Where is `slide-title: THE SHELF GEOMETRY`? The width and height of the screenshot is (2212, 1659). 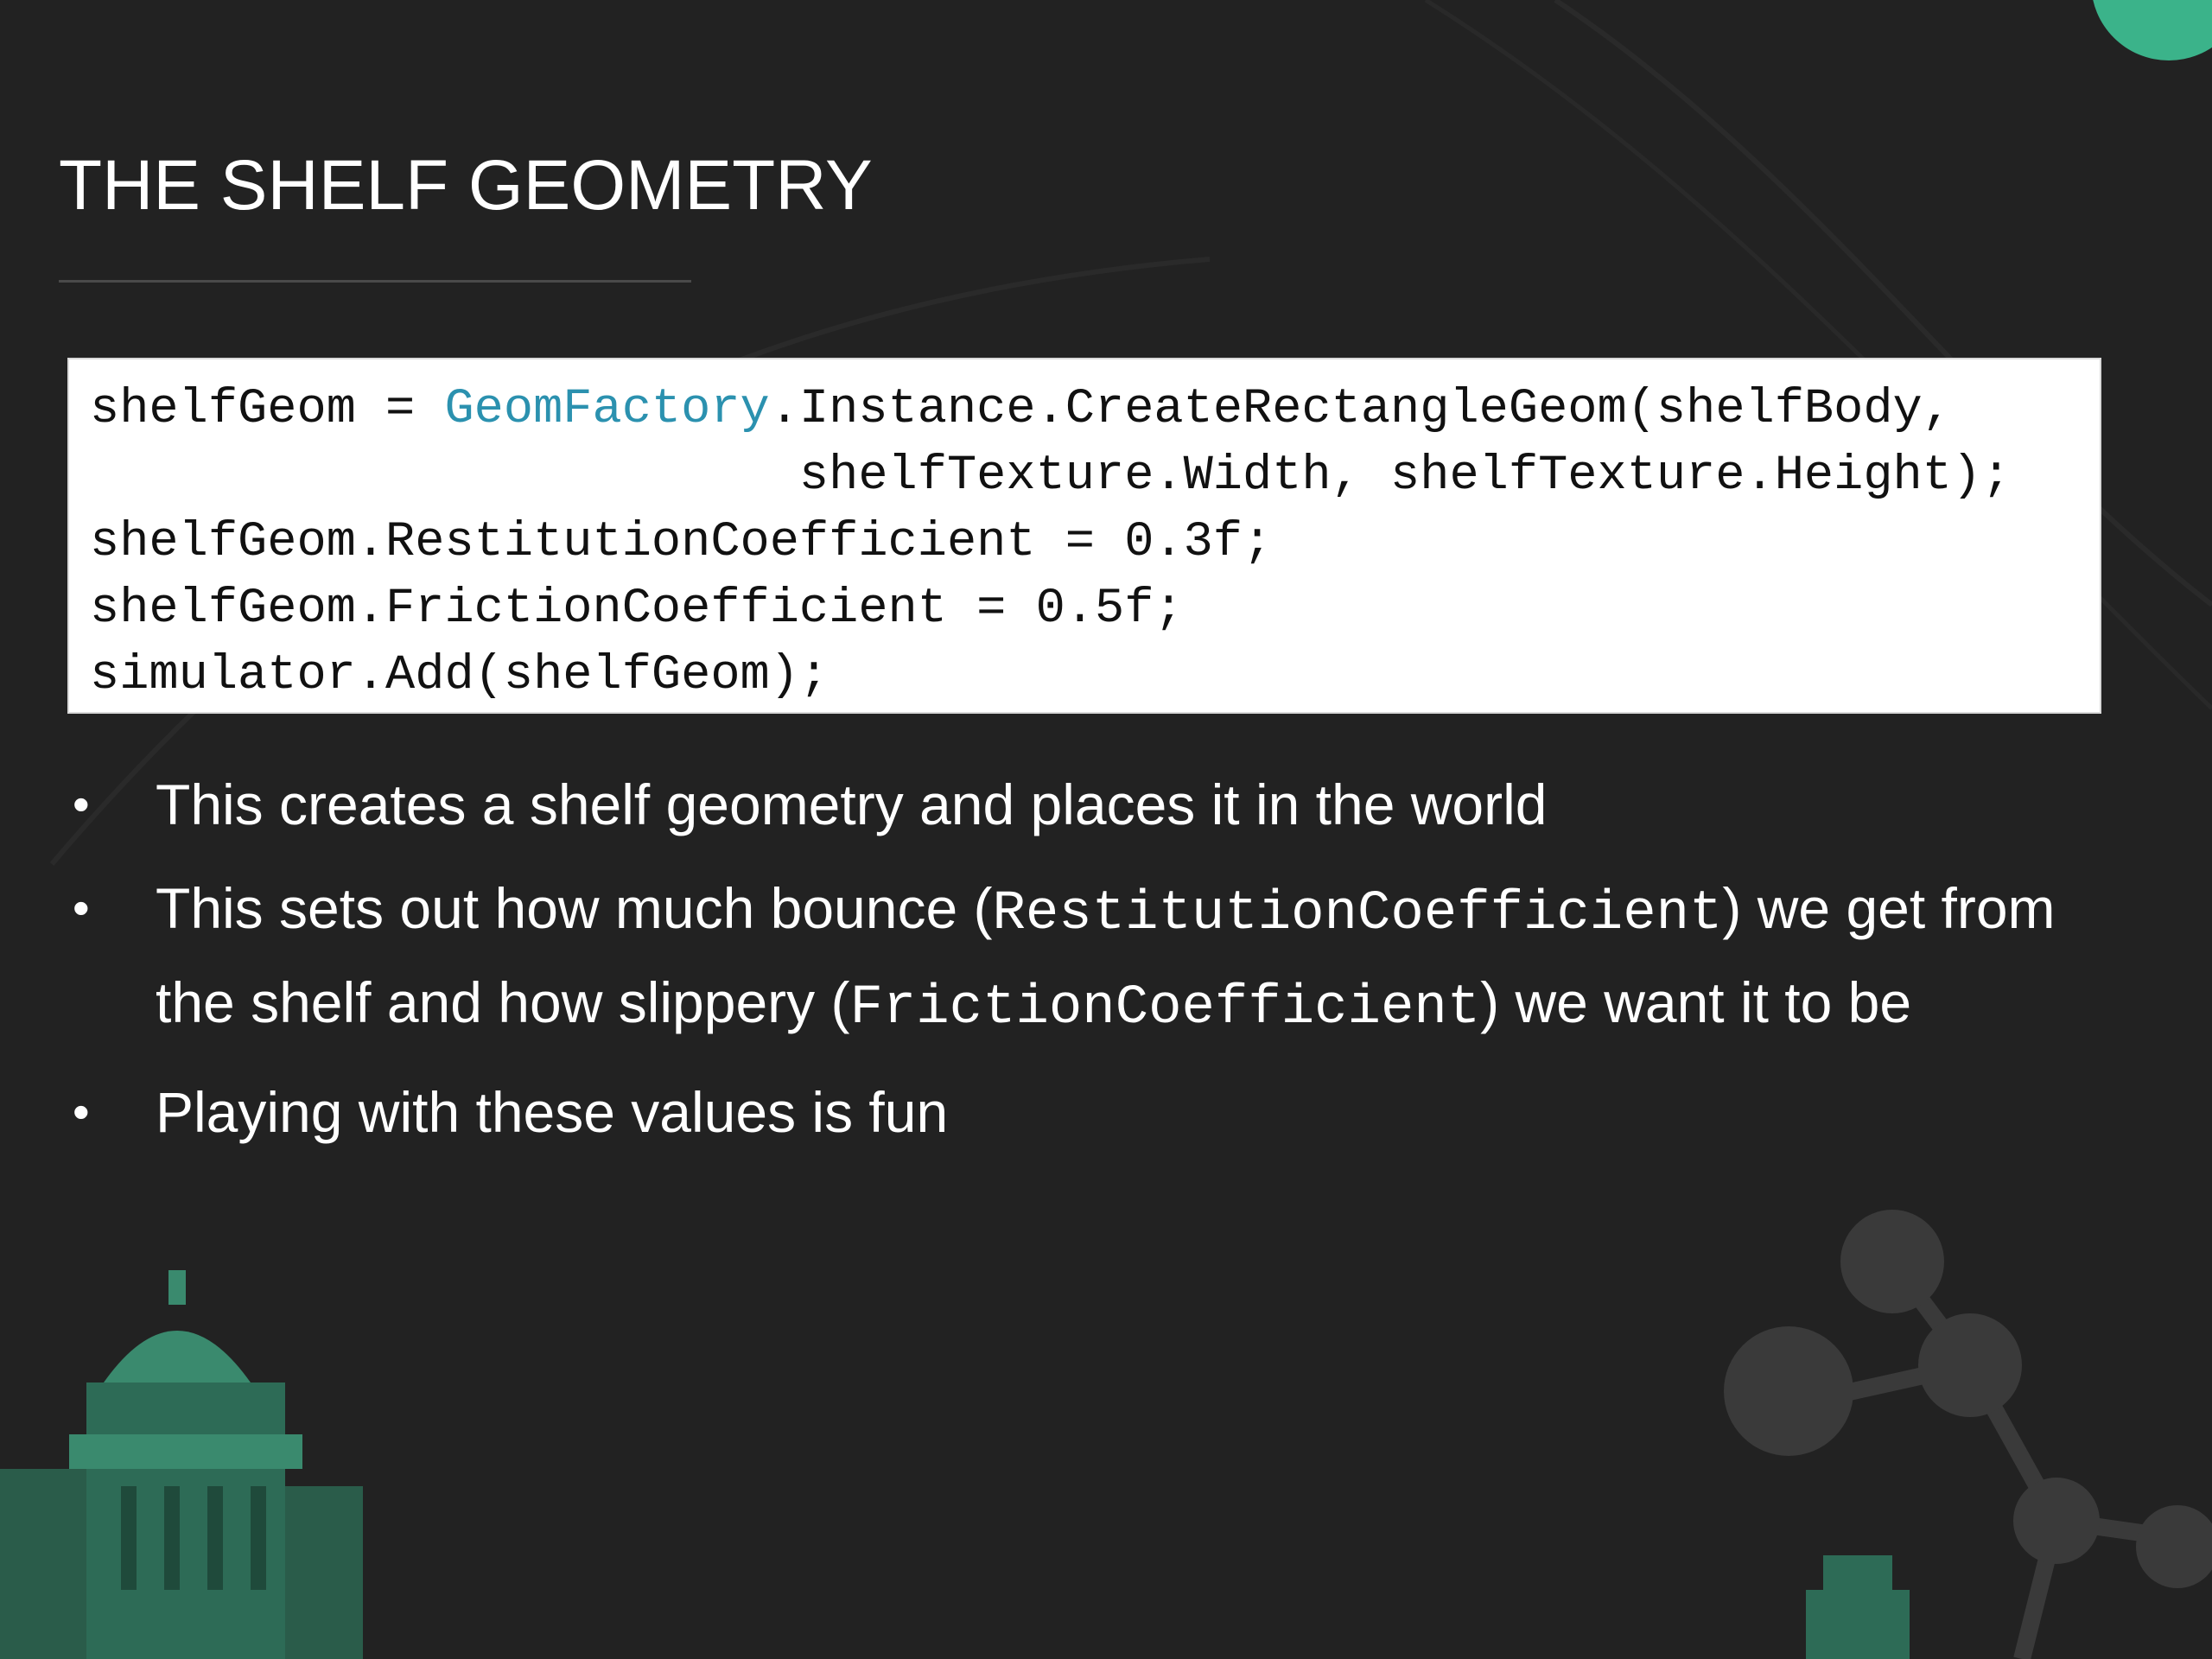
slide-title: THE SHELF GEOMETRY is located at coordinates (466, 185).